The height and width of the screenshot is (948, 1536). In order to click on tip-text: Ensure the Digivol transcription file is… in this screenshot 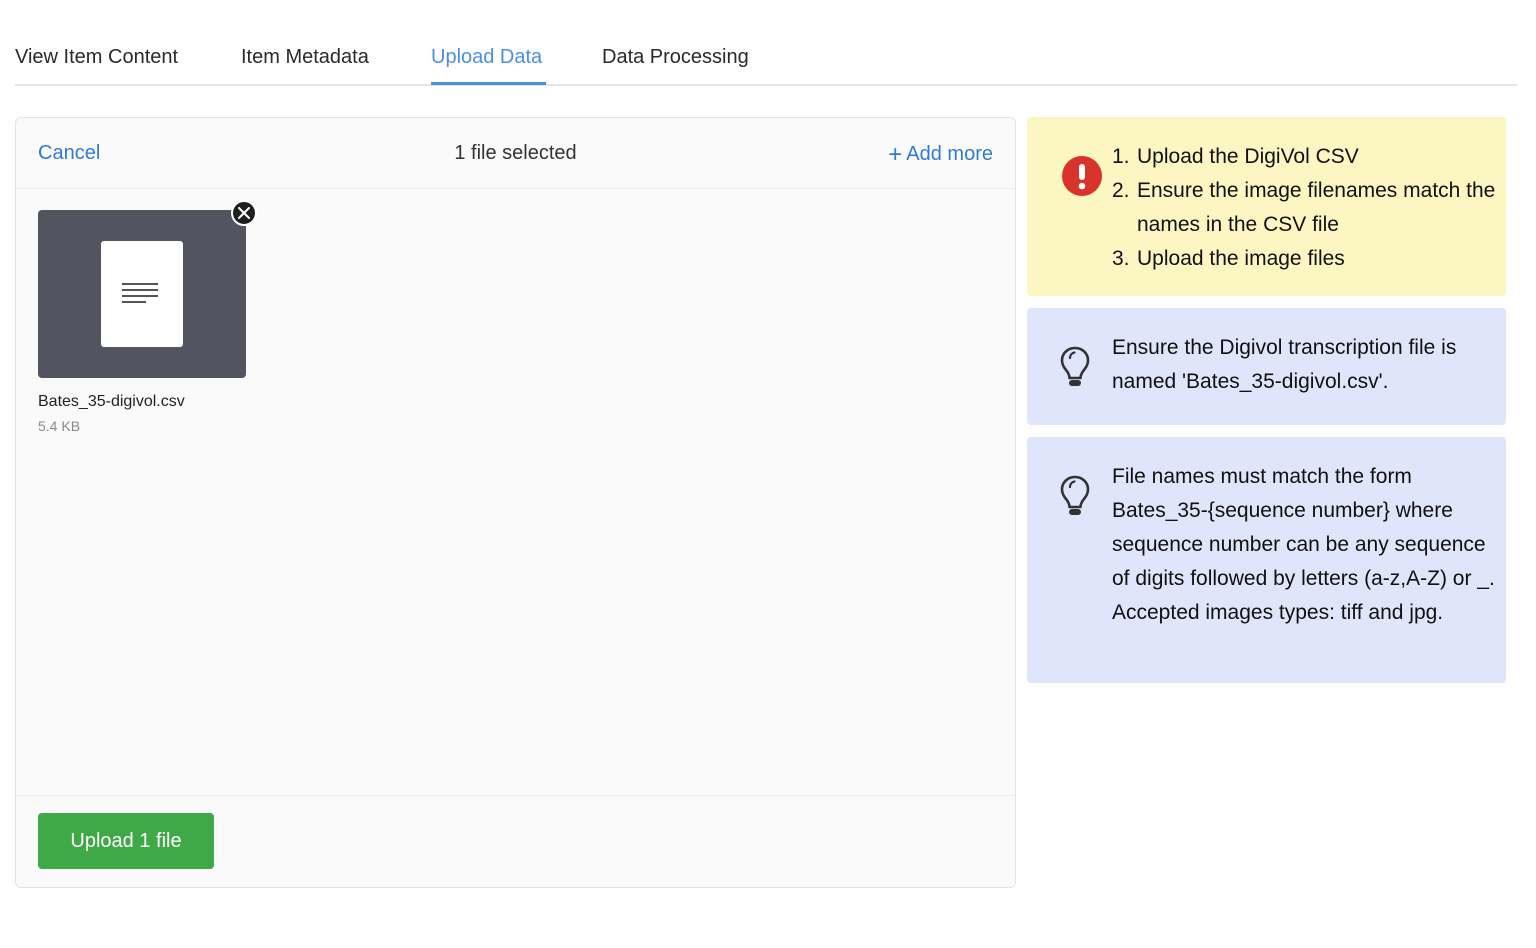, I will do `click(1284, 364)`.